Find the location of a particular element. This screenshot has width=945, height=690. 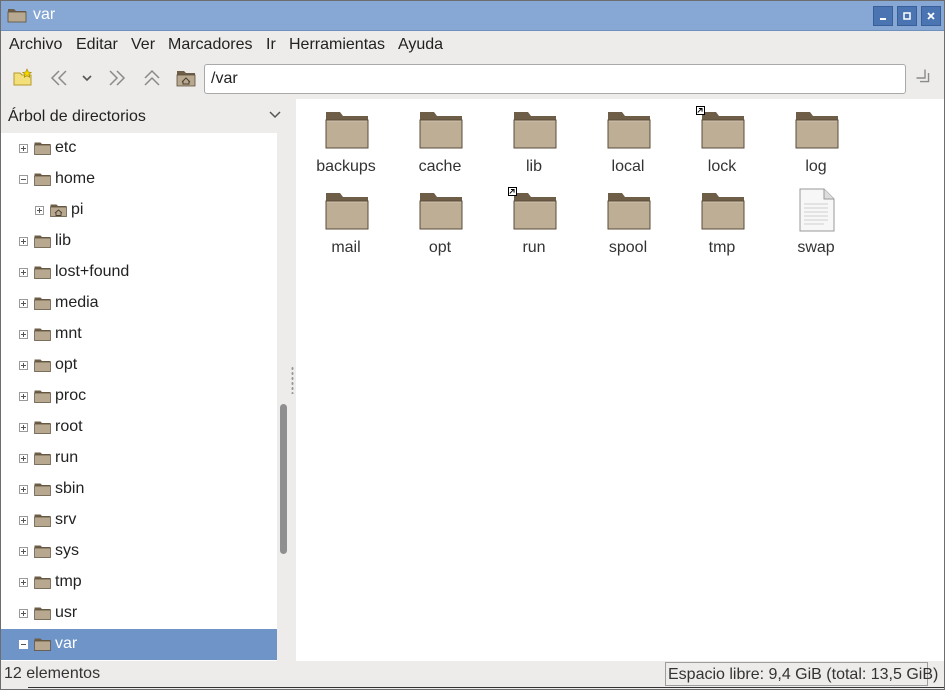

tree-scrollbar is located at coordinates (283, 397).